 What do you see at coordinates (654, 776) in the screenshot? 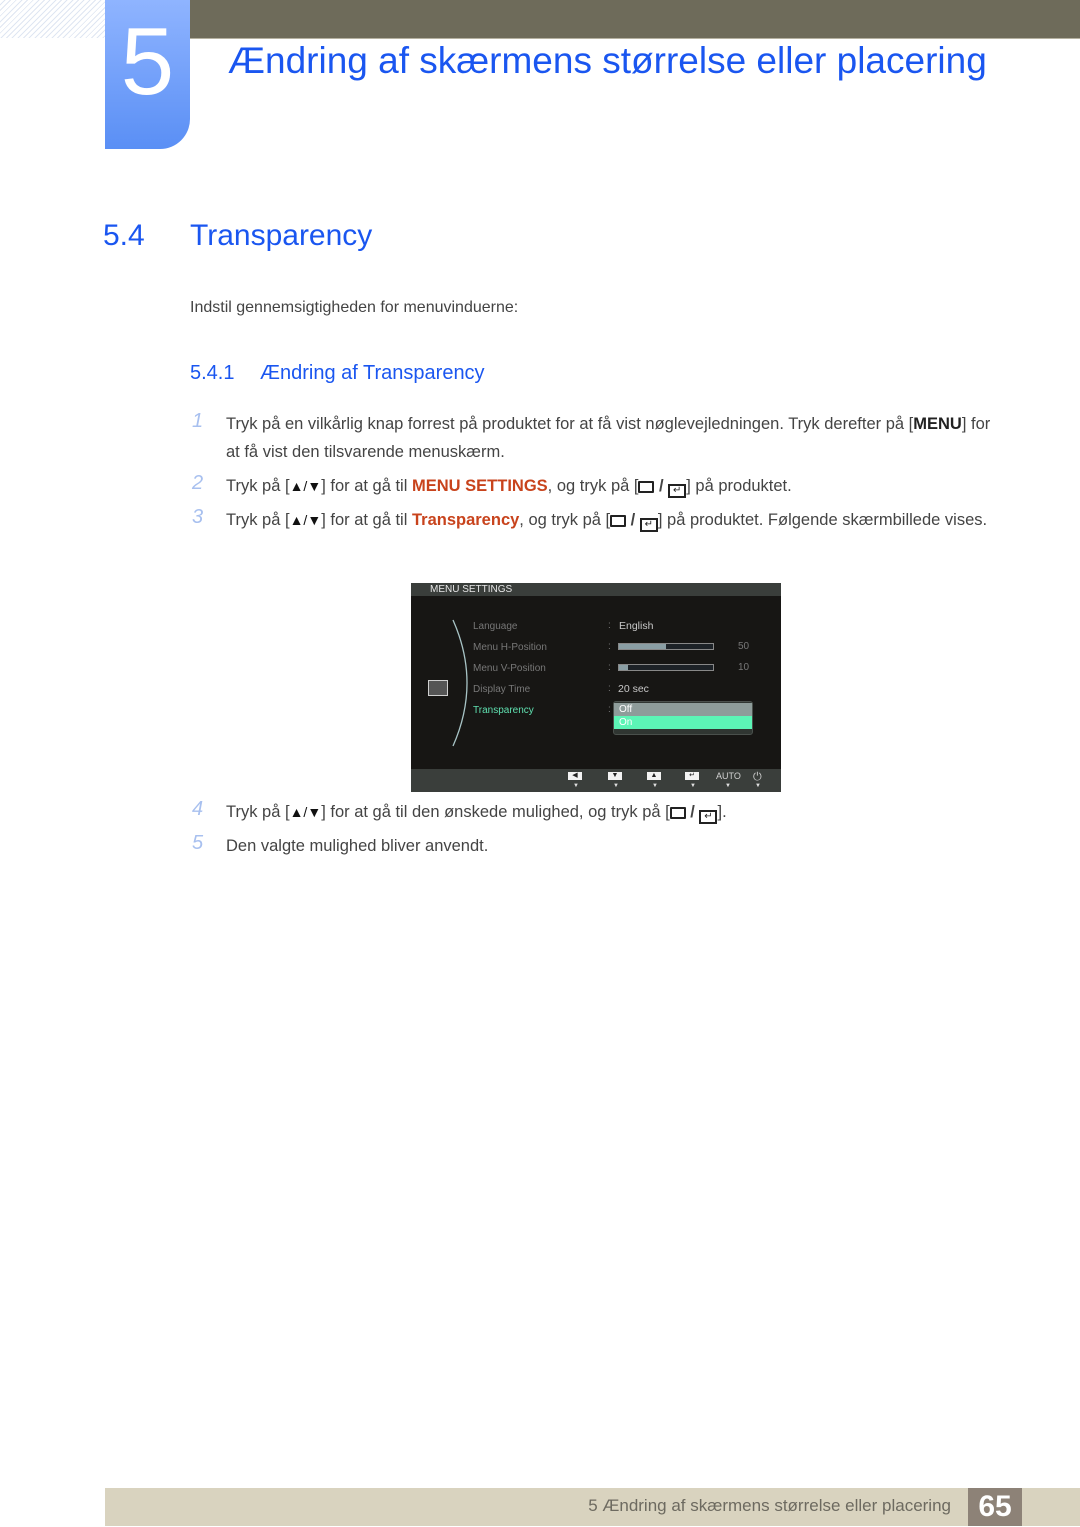
I see `up-arrow-icon: ▲` at bounding box center [654, 776].